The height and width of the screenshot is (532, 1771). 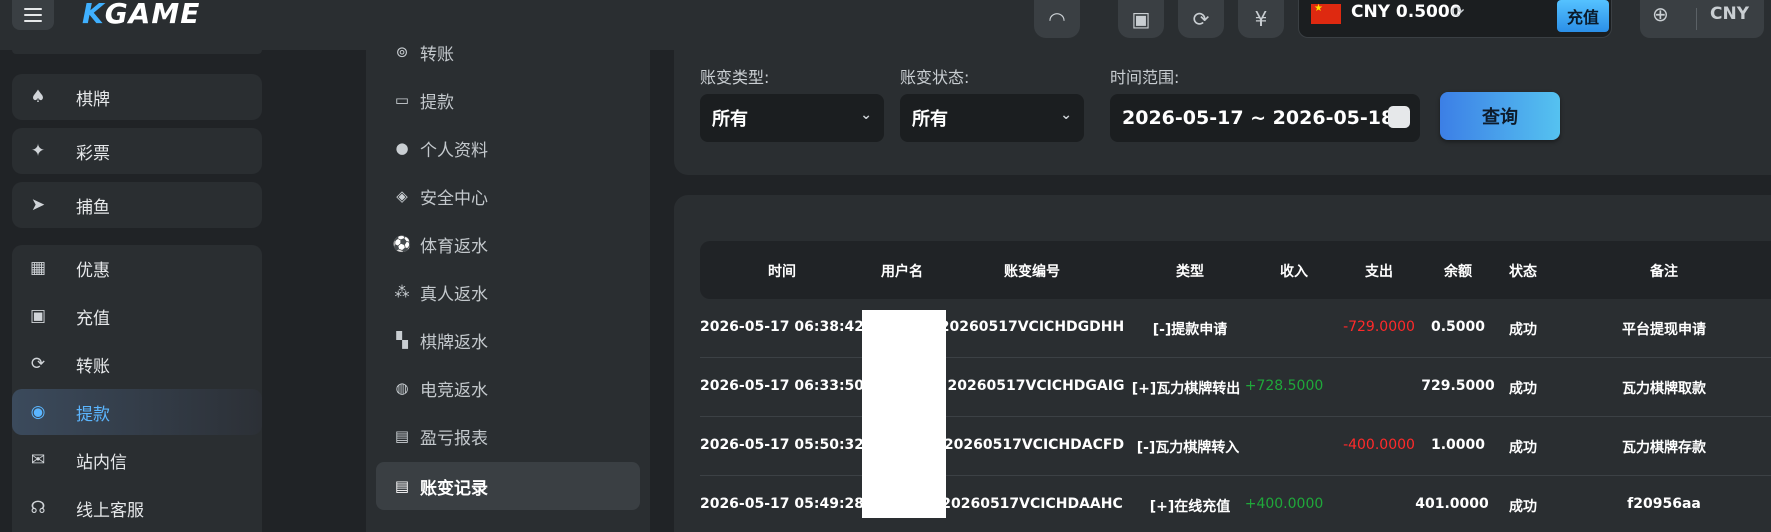 What do you see at coordinates (38, 412) in the screenshot?
I see `withdraw-icon: ◉` at bounding box center [38, 412].